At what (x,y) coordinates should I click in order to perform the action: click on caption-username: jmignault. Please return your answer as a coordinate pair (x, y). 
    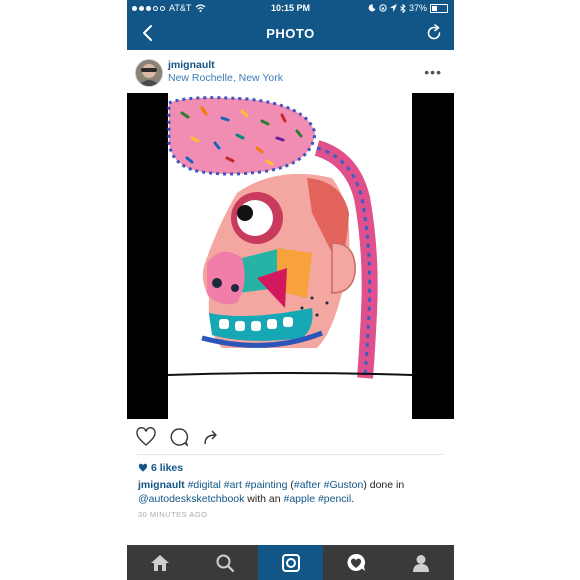
    Looking at the image, I should click on (161, 485).